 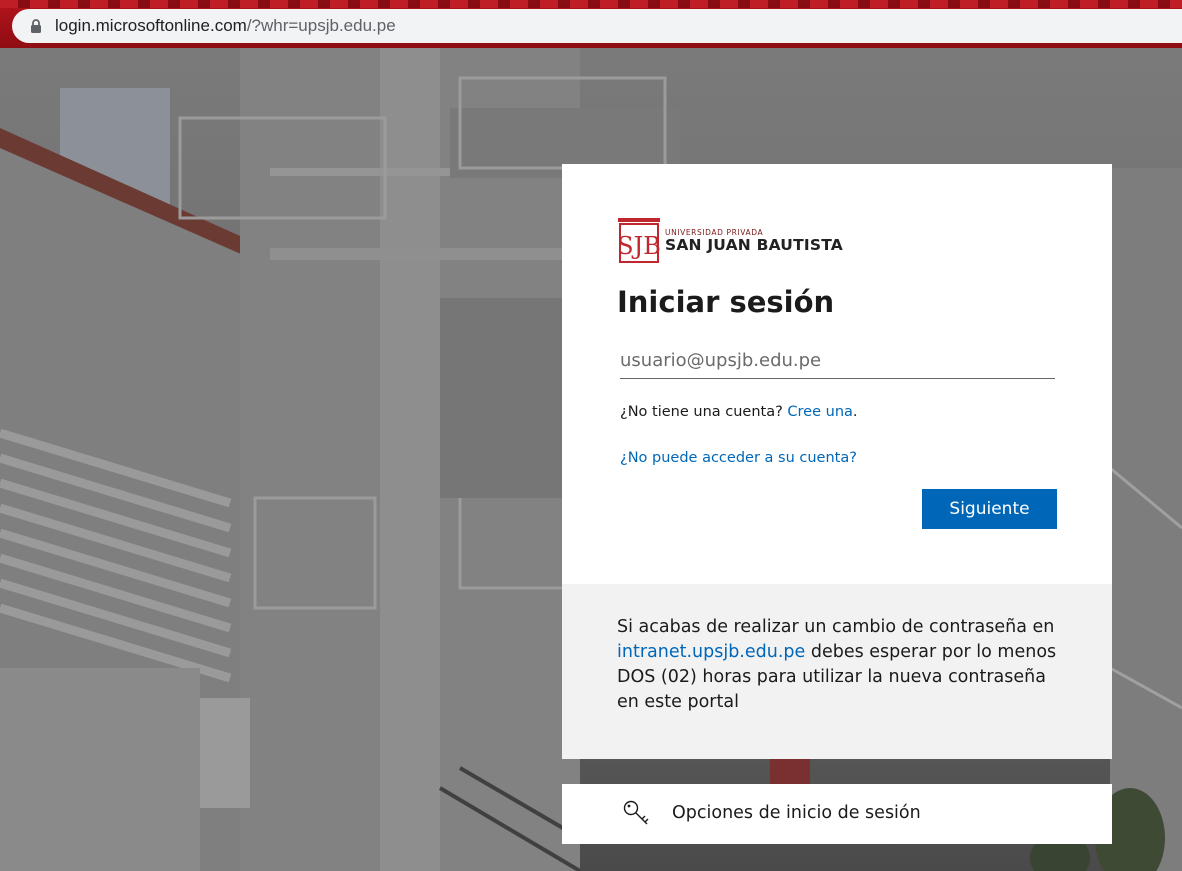 What do you see at coordinates (989, 509) in the screenshot?
I see `next-button: Siguiente` at bounding box center [989, 509].